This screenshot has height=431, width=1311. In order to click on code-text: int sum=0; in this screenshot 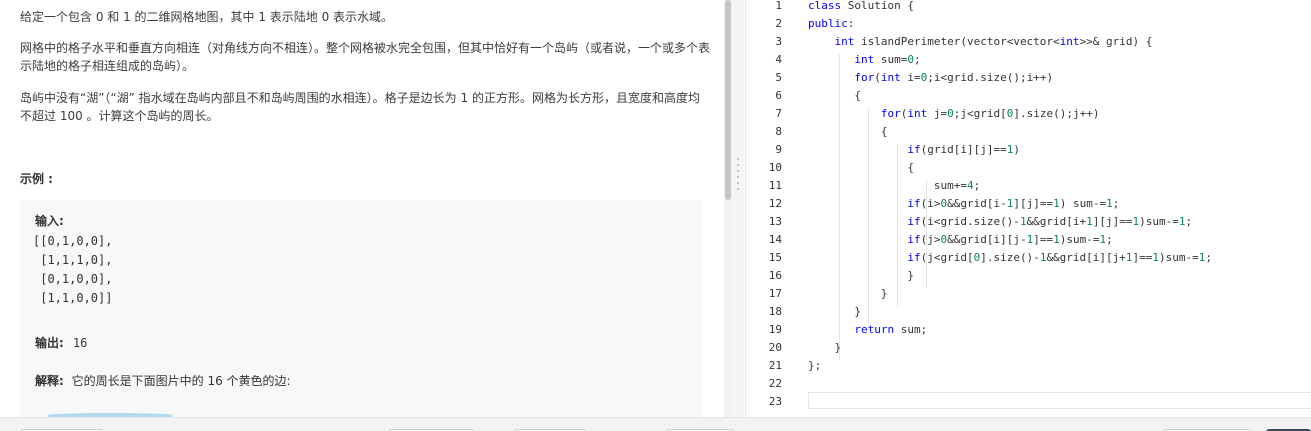, I will do `click(864, 60)`.